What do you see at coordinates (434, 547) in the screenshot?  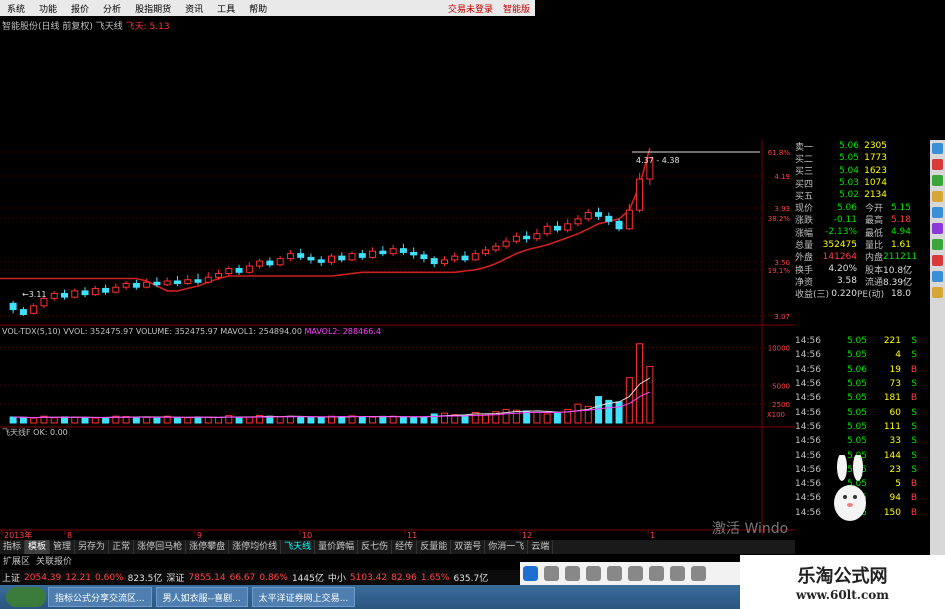 I see `tab-12: 反量能` at bounding box center [434, 547].